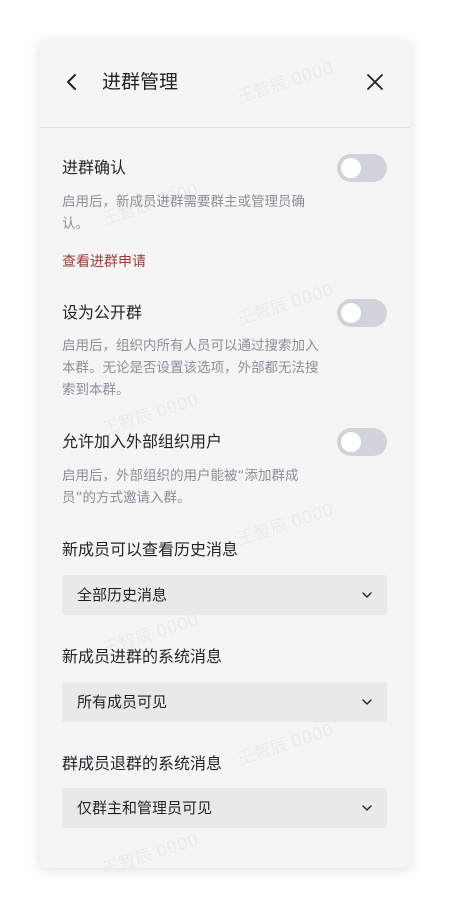 This screenshot has height=909, width=450. Describe the element at coordinates (375, 82) in the screenshot. I see `close-icon` at that location.